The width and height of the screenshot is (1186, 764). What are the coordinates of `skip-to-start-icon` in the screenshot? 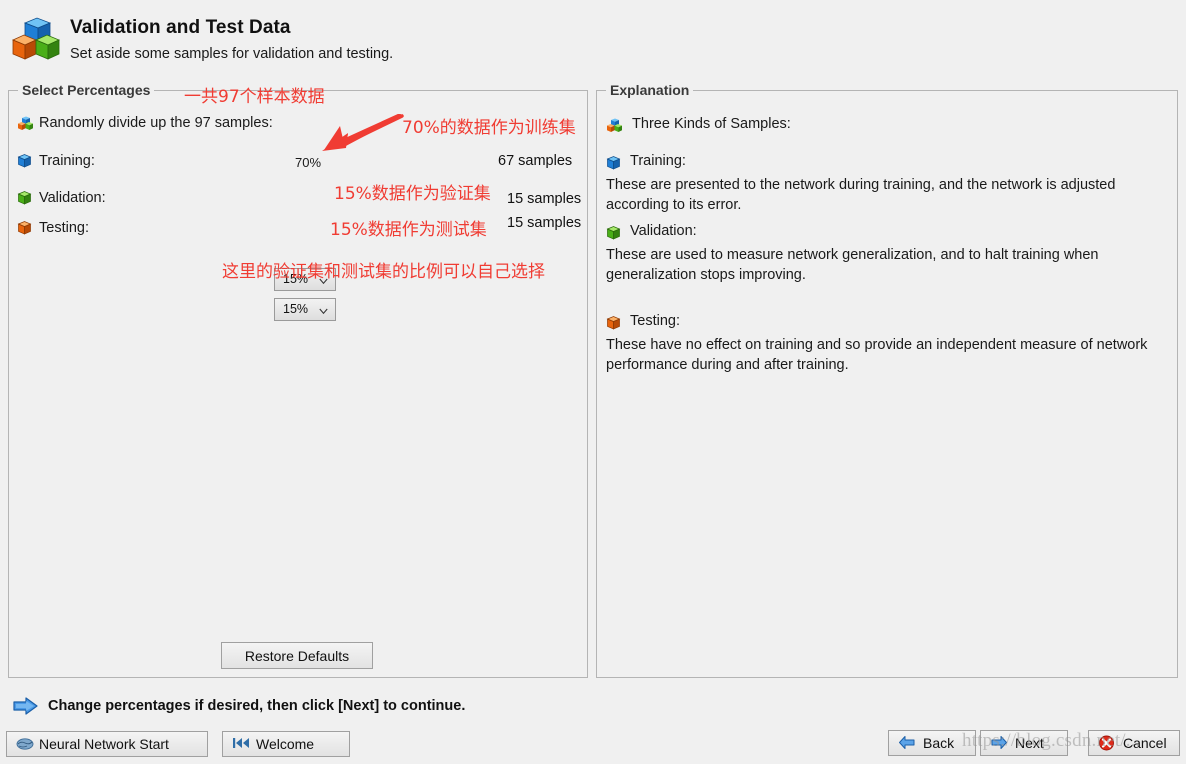 It's located at (241, 744).